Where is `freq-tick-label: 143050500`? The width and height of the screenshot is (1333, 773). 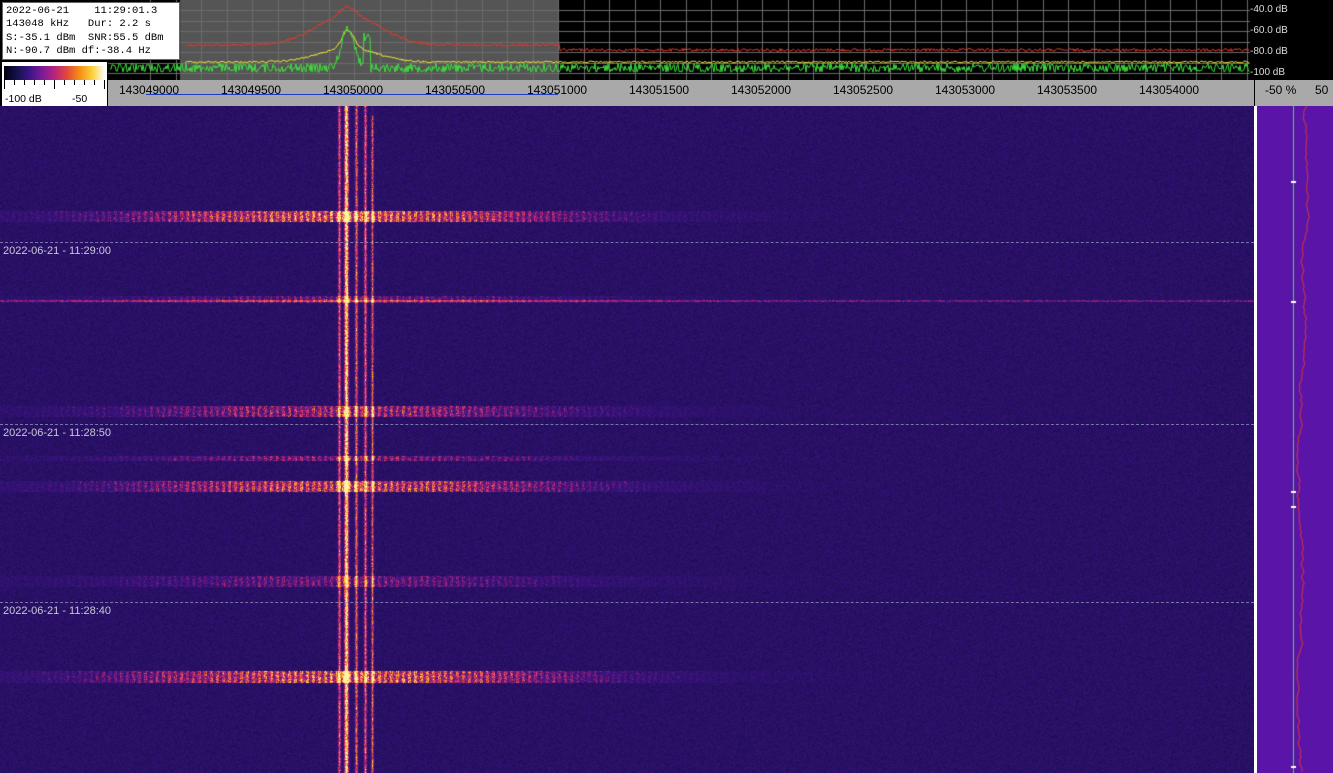 freq-tick-label: 143050500 is located at coordinates (455, 90).